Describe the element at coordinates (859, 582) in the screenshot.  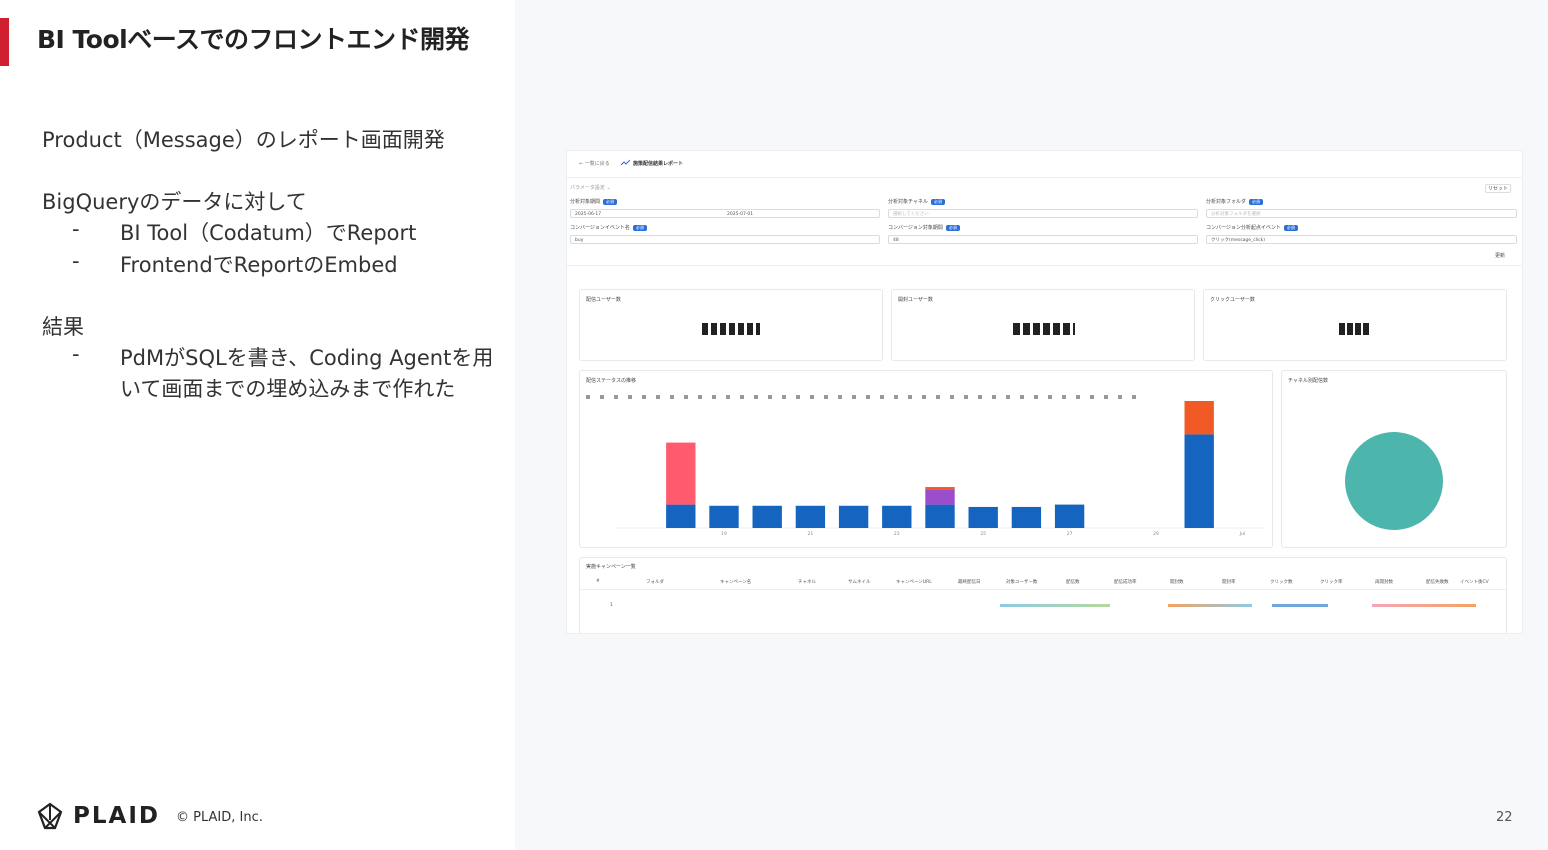
I see `table-header-cell: サムネイル` at that location.